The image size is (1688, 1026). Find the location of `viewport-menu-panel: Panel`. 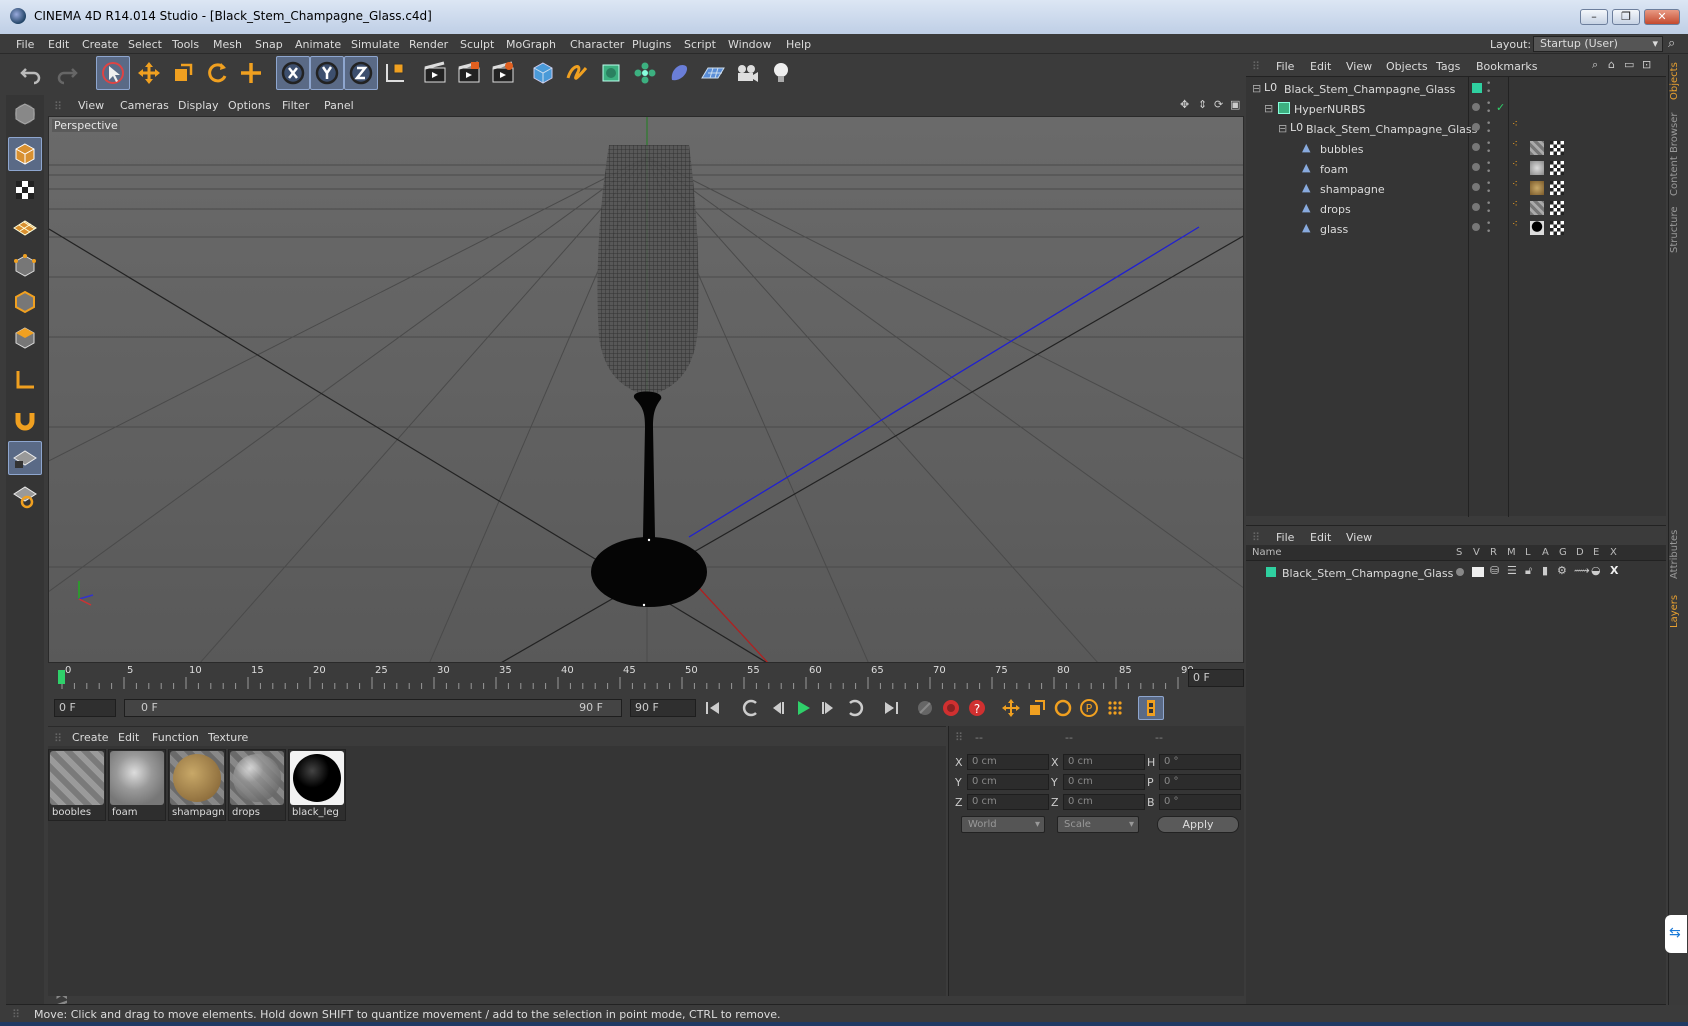

viewport-menu-panel: Panel is located at coordinates (339, 105).